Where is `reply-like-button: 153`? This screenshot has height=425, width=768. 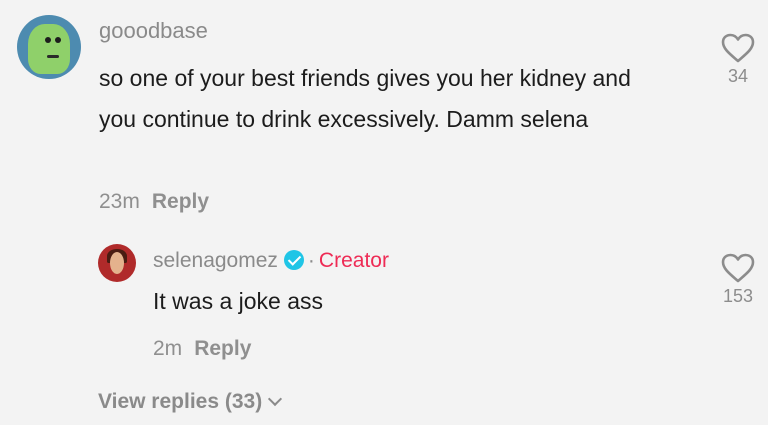 reply-like-button: 153 is located at coordinates (738, 279).